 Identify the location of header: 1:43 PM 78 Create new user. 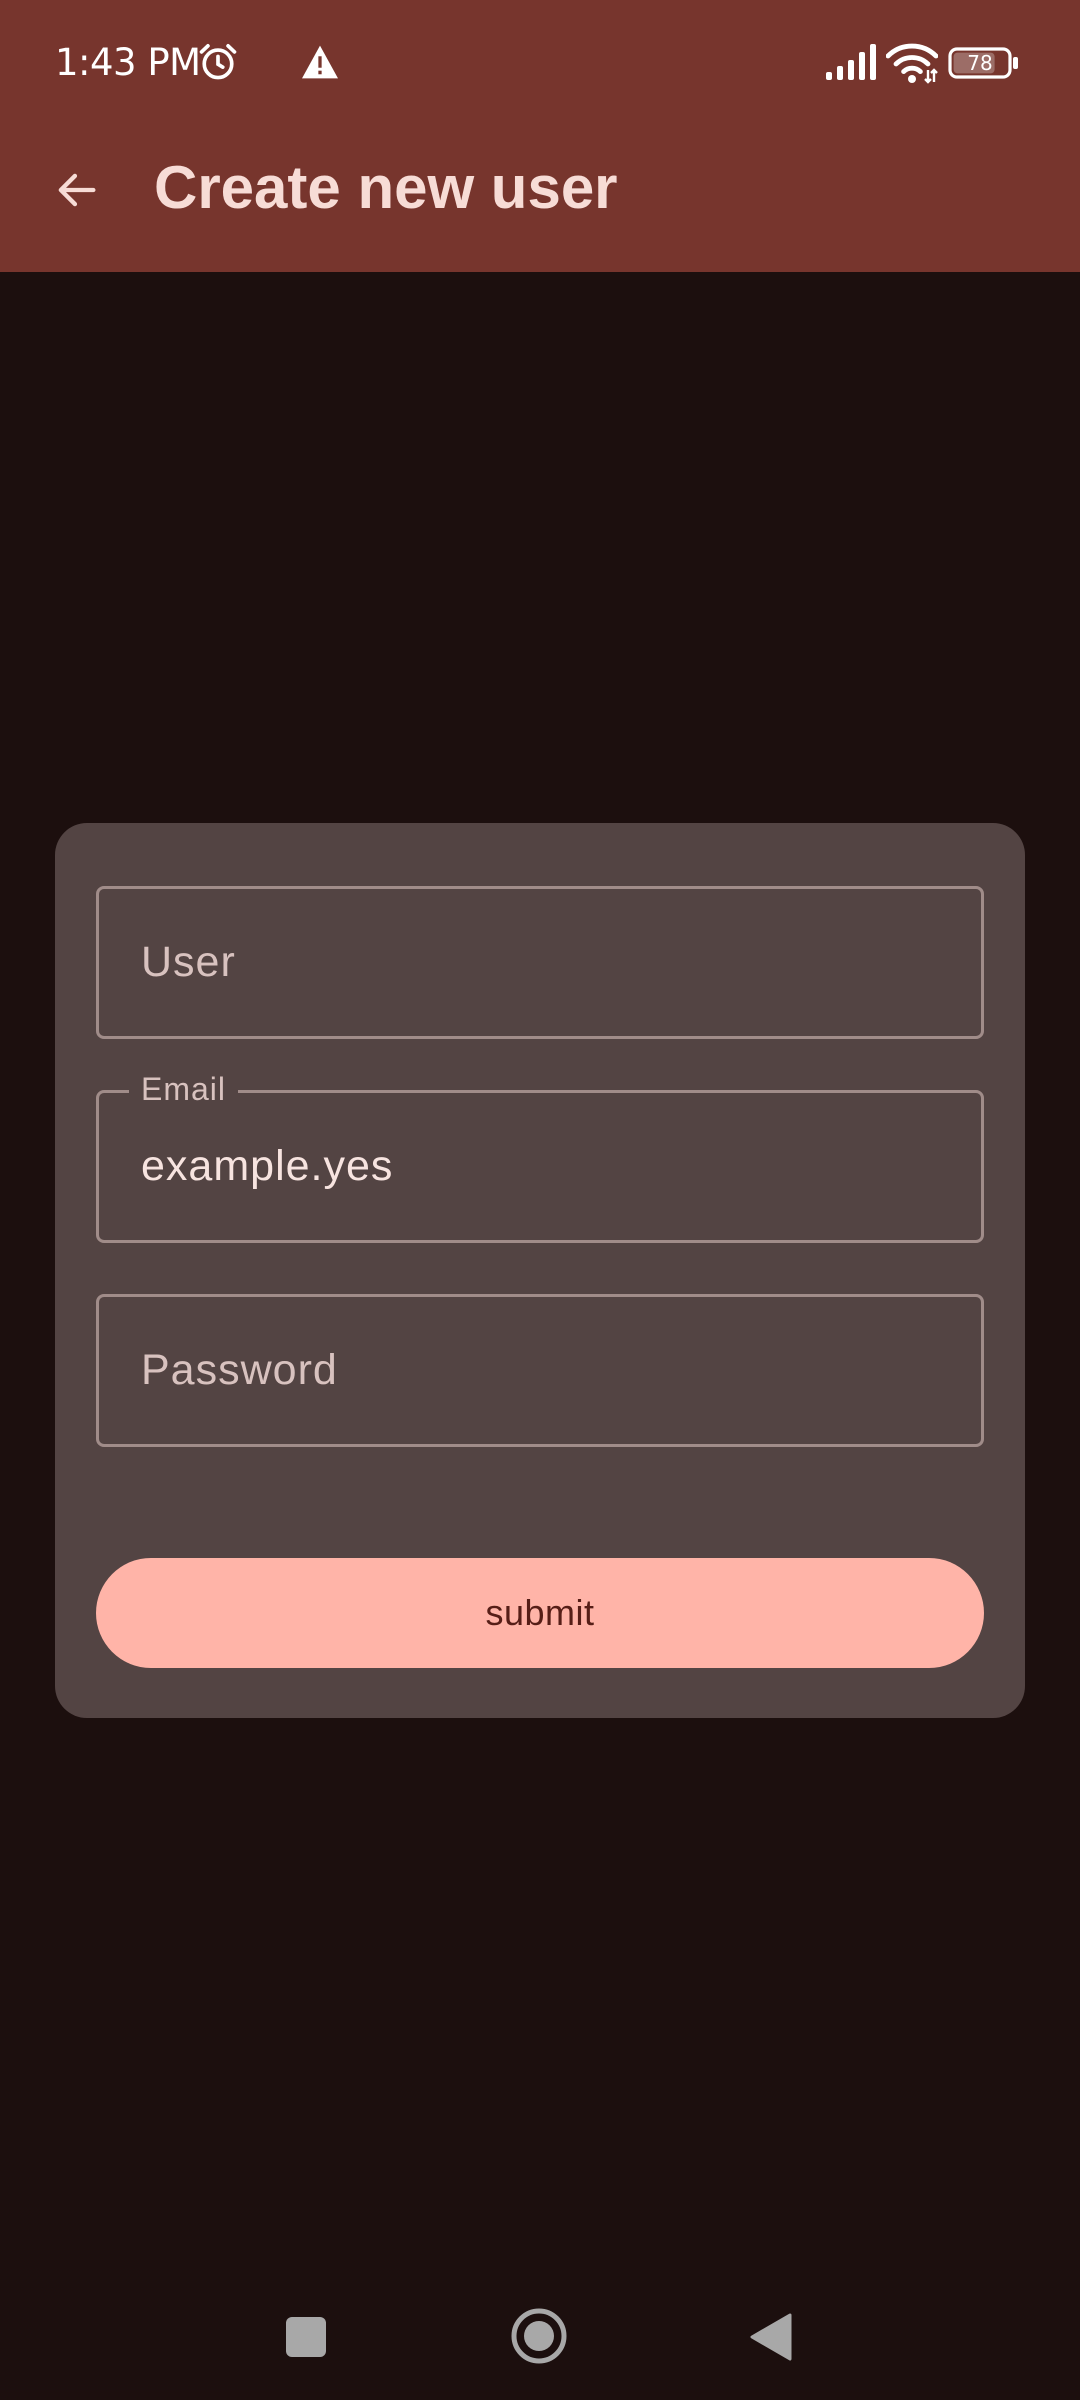
(540, 136).